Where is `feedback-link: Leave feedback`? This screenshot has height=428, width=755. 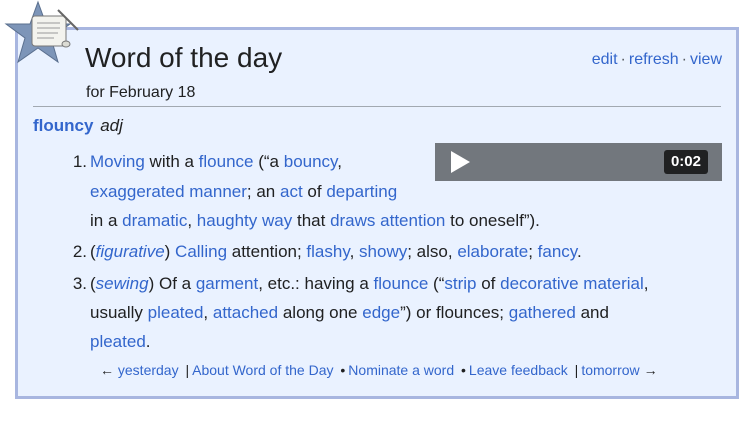
feedback-link: Leave feedback is located at coordinates (518, 370).